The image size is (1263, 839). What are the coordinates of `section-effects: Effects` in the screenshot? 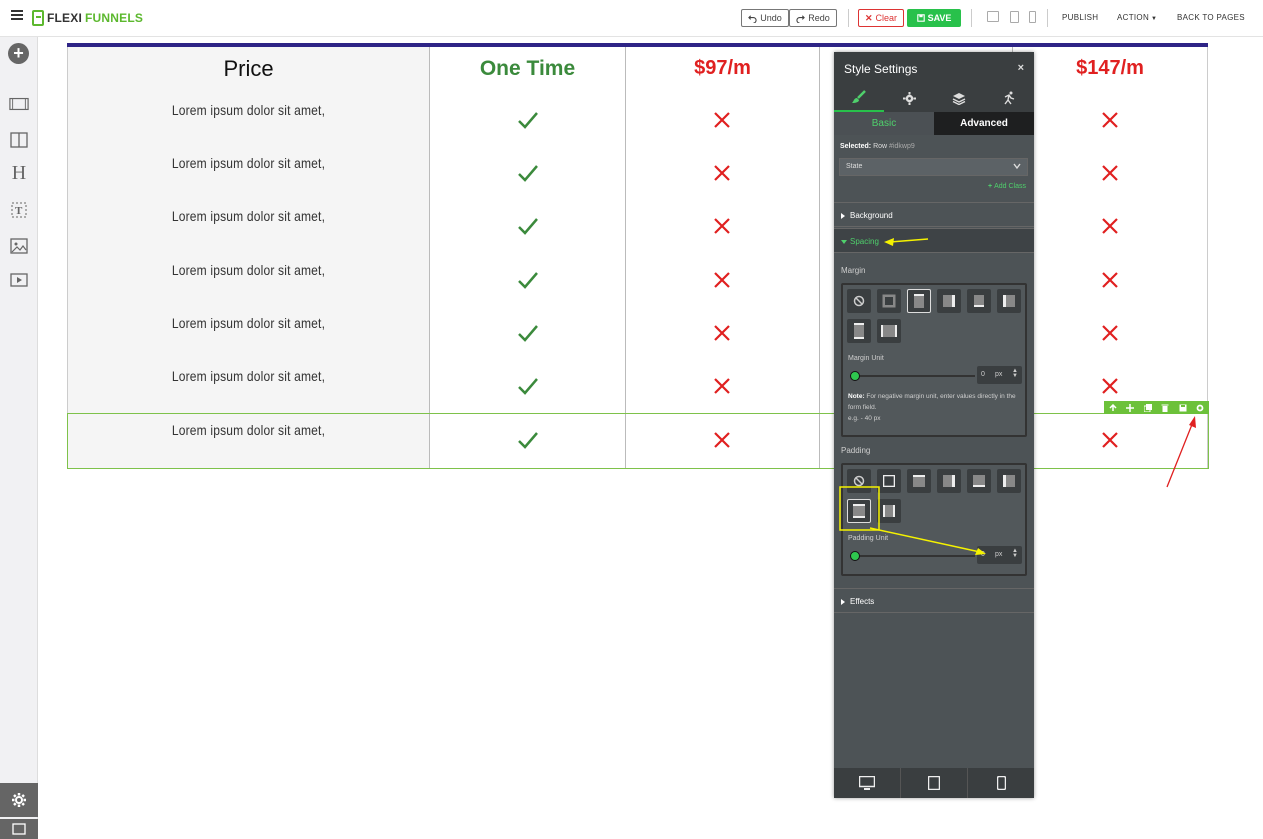 It's located at (934, 600).